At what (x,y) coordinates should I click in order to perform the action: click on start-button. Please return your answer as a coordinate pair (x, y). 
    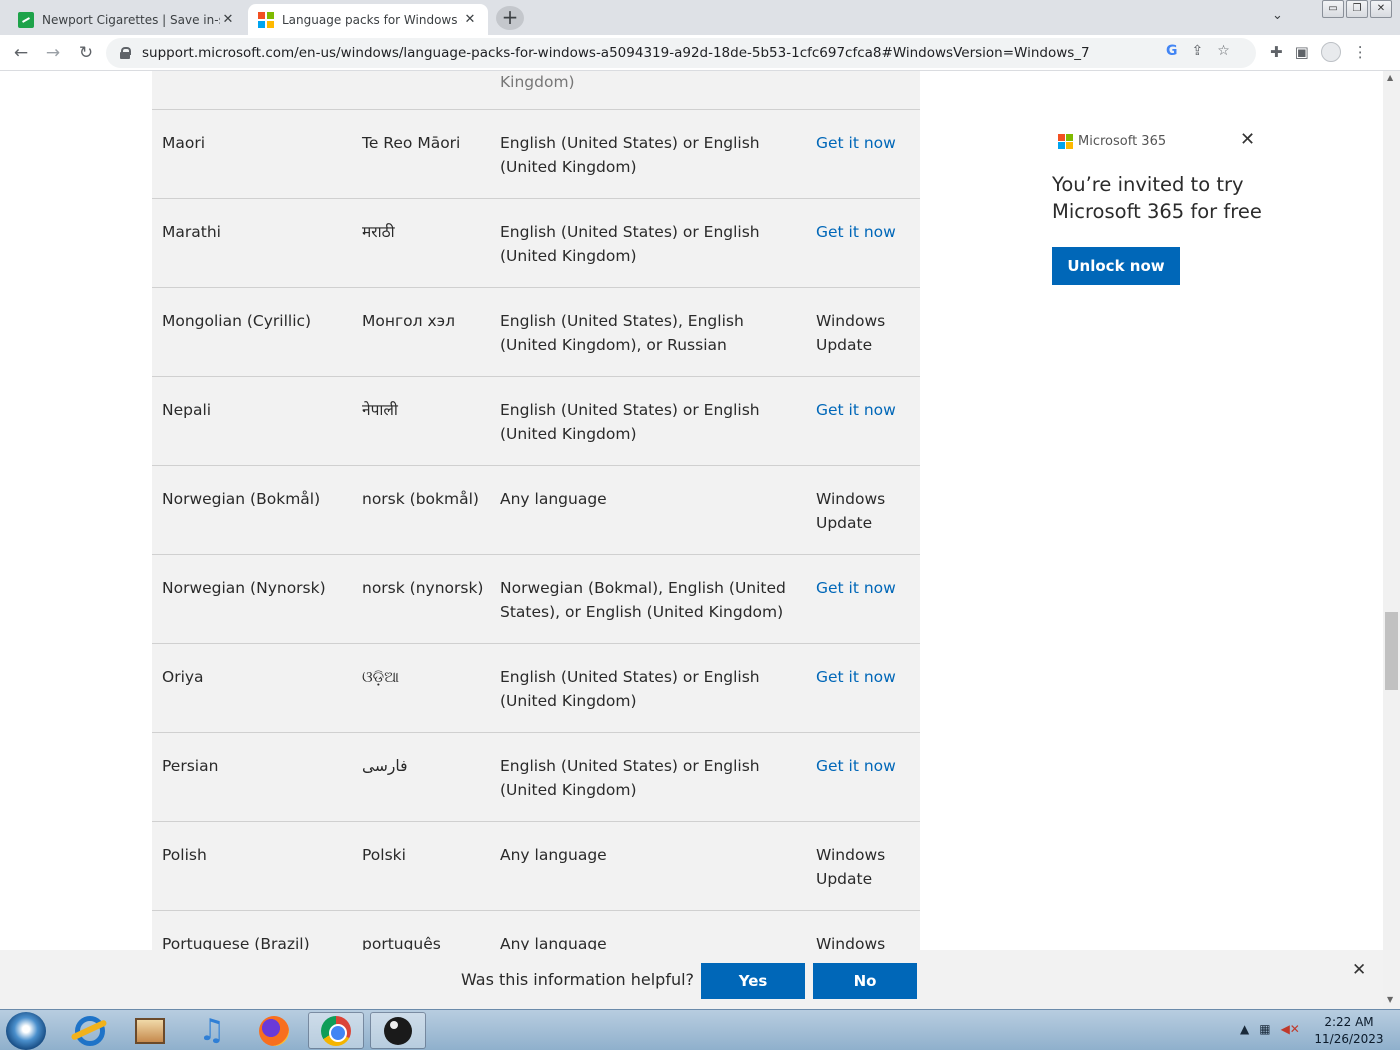
    Looking at the image, I should click on (26, 1031).